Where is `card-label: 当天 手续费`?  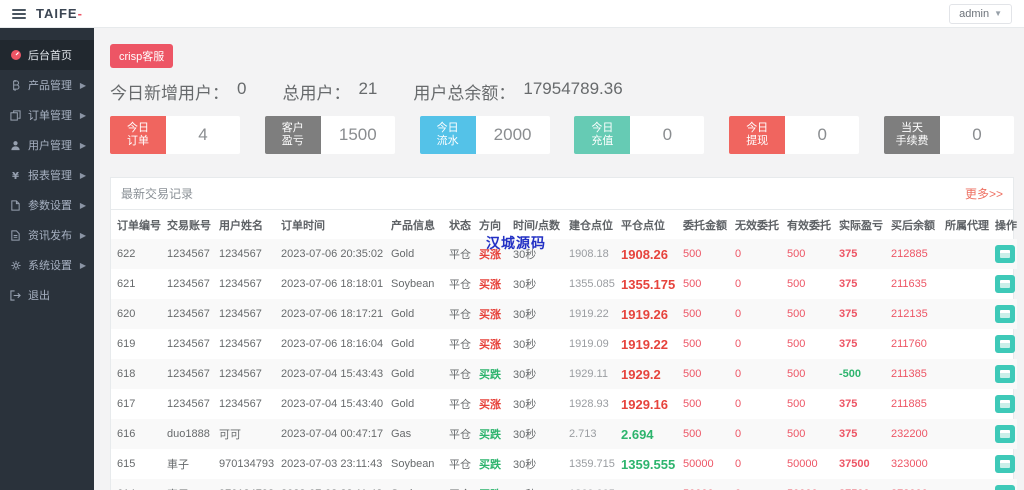 card-label: 当天 手续费 is located at coordinates (911, 135).